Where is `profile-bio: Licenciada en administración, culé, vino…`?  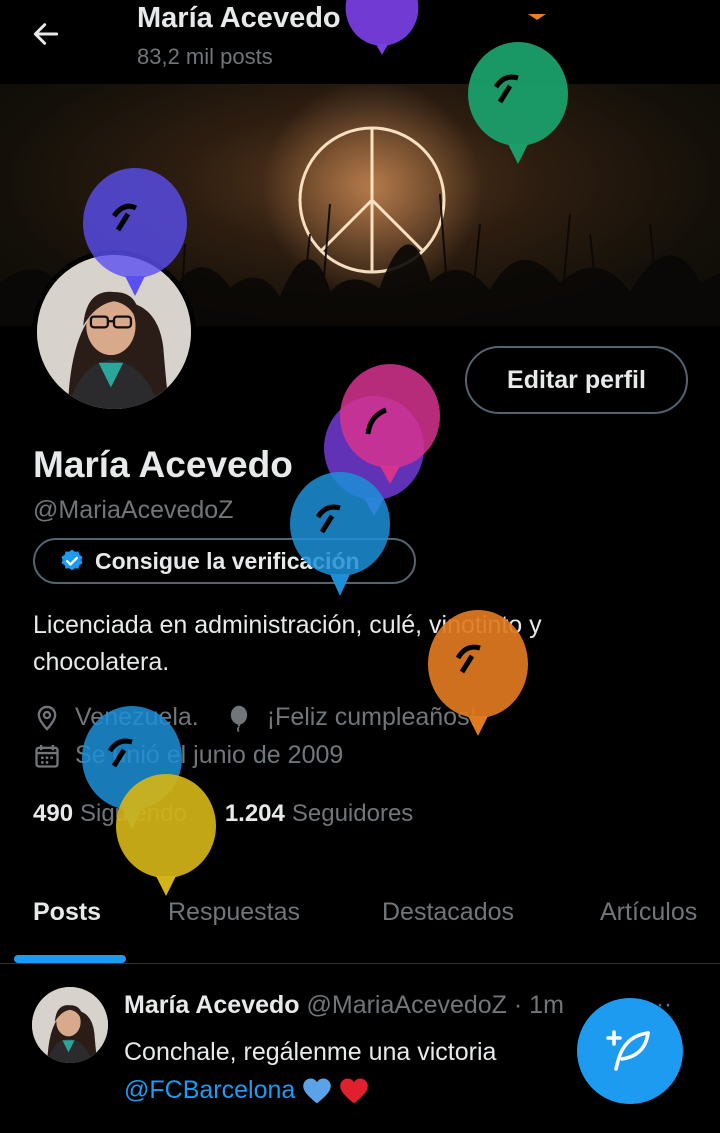 profile-bio: Licenciada en administración, culé, vino… is located at coordinates (287, 643).